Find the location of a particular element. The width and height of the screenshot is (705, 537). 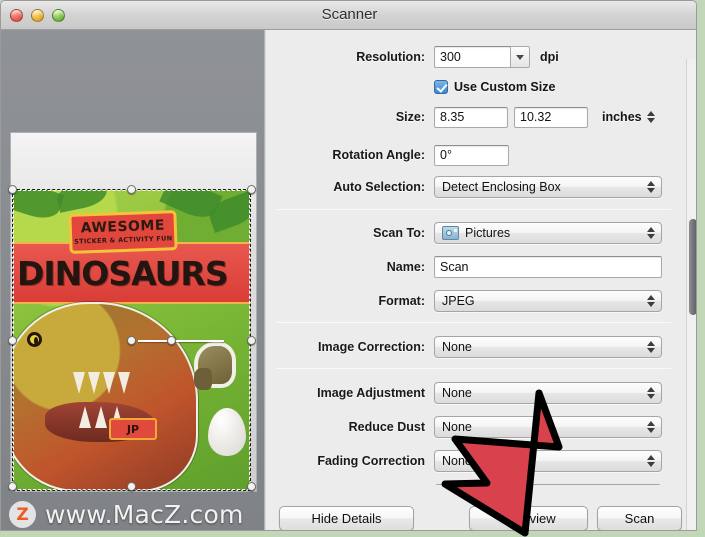

price-tag: JP is located at coordinates (133, 429).